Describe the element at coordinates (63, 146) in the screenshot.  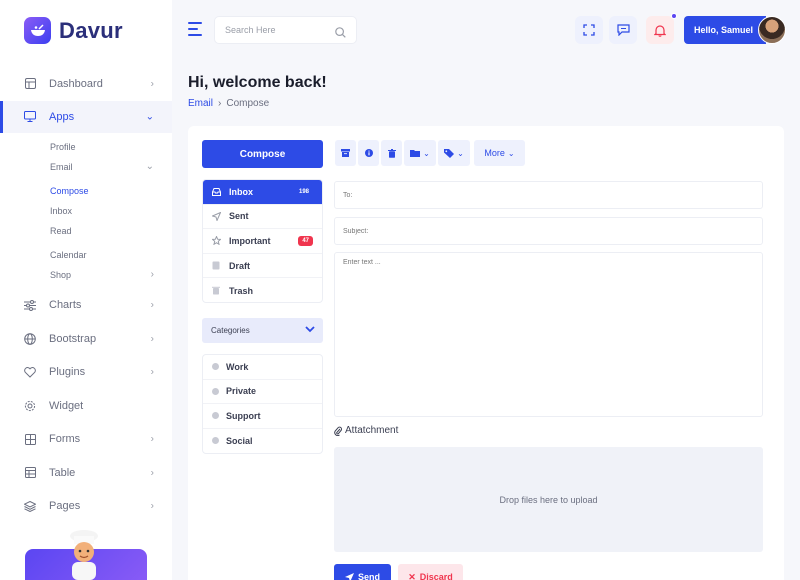
I see `submenu-label: Profile` at that location.